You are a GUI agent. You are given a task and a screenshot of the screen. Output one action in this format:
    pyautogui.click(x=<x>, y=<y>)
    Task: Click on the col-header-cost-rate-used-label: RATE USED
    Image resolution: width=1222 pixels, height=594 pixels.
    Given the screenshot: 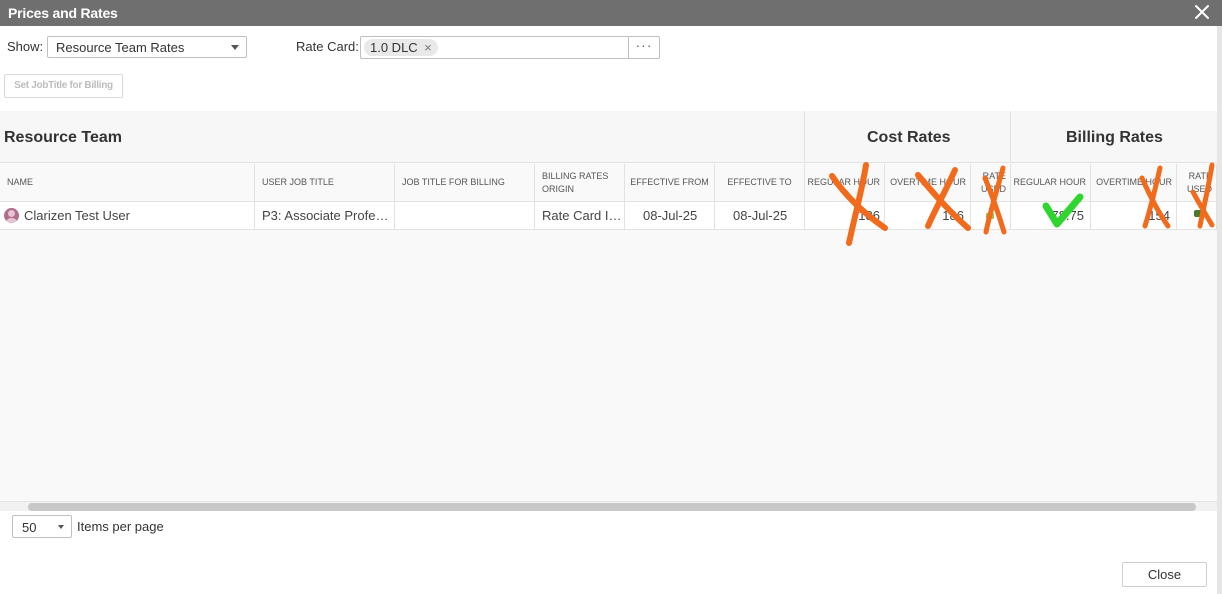 What is the action you would take?
    pyautogui.click(x=993, y=182)
    